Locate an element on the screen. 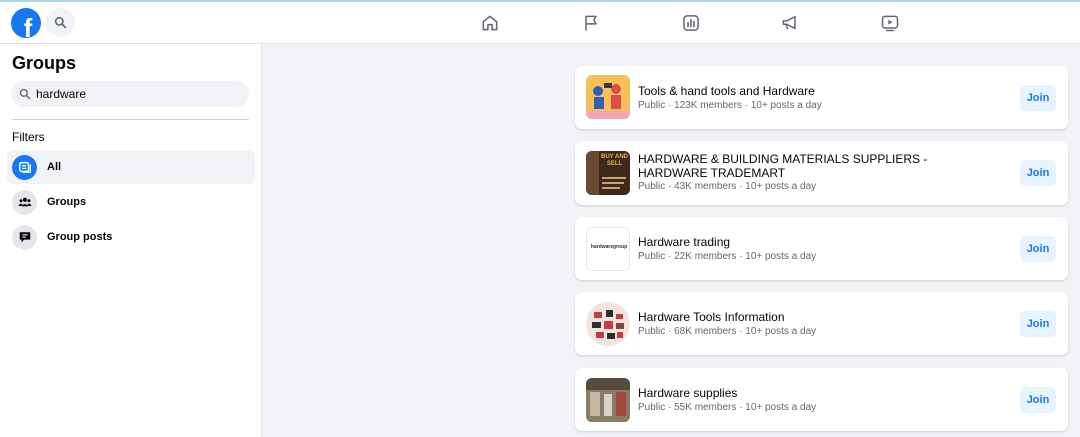 The height and width of the screenshot is (437, 1080). people-icon is located at coordinates (24, 202).